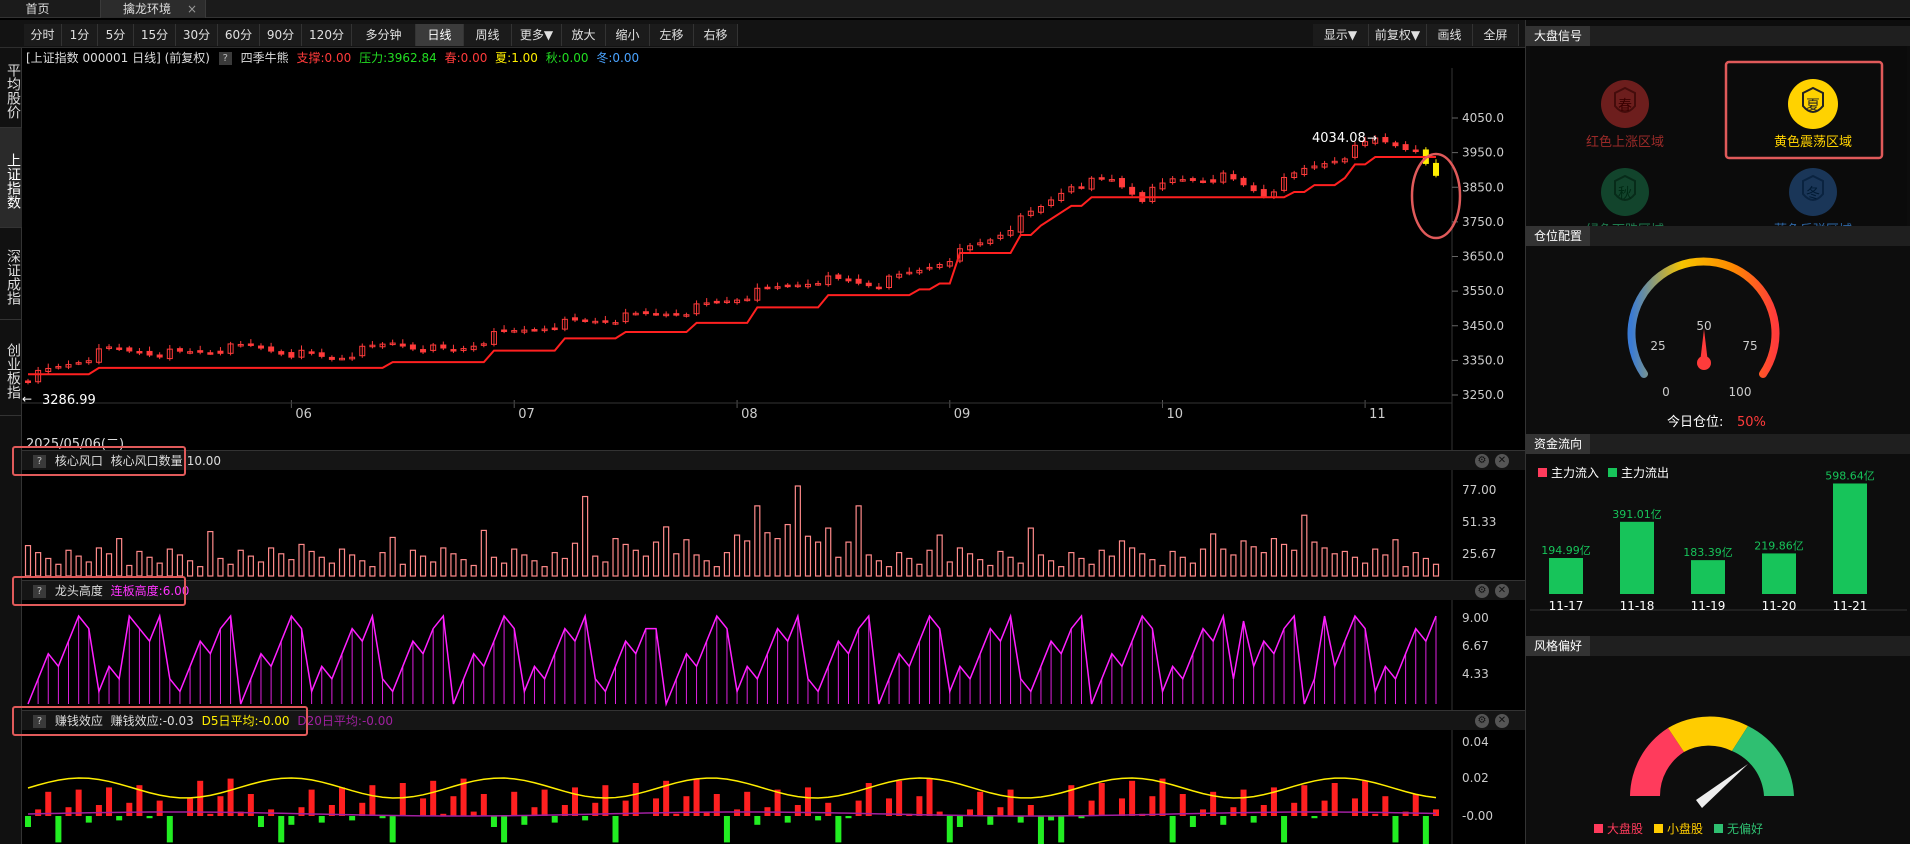  What do you see at coordinates (1708, 552) in the screenshot?
I see `flow-value-label: 183.39亿` at bounding box center [1708, 552].